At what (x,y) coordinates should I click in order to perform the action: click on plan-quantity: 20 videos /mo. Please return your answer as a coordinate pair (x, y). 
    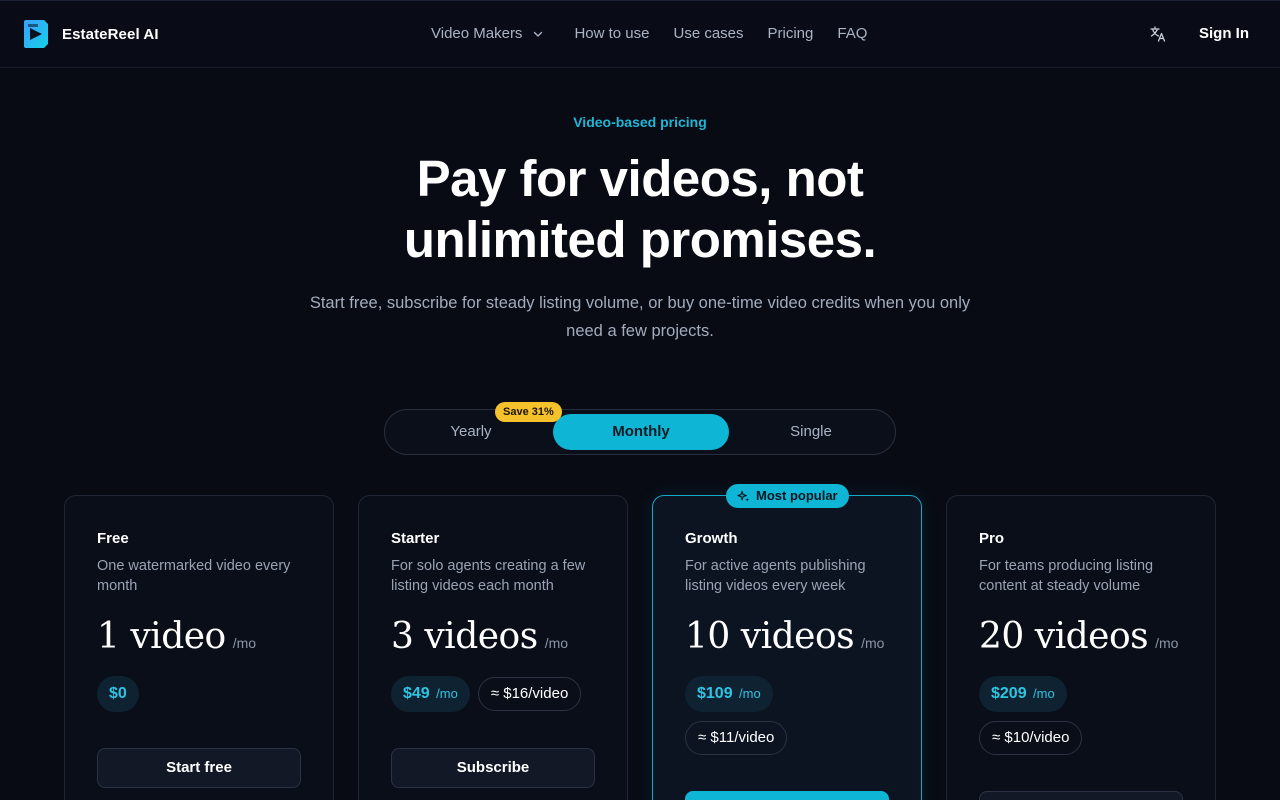
    Looking at the image, I should click on (1078, 636).